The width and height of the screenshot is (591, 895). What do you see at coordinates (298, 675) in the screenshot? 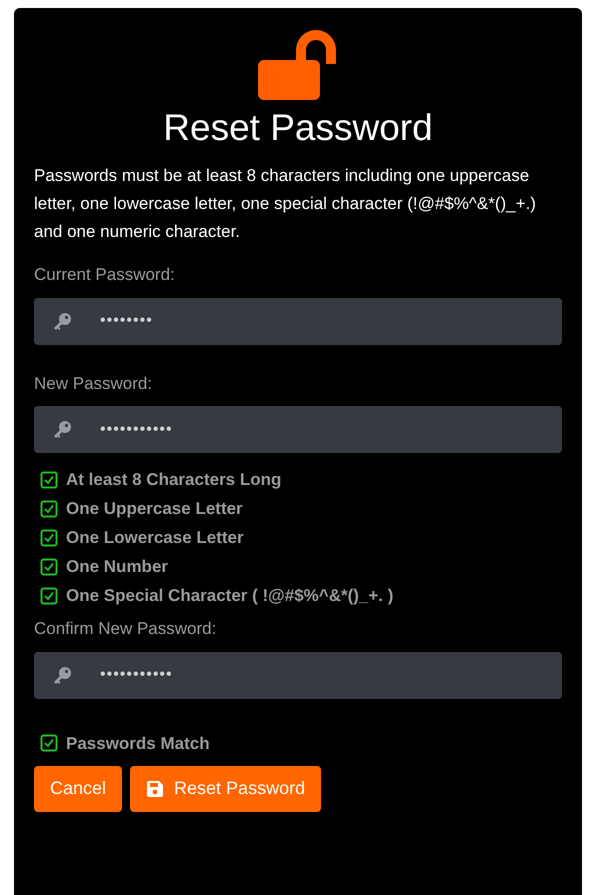
I see `confirm-password-field: •••••••••••` at bounding box center [298, 675].